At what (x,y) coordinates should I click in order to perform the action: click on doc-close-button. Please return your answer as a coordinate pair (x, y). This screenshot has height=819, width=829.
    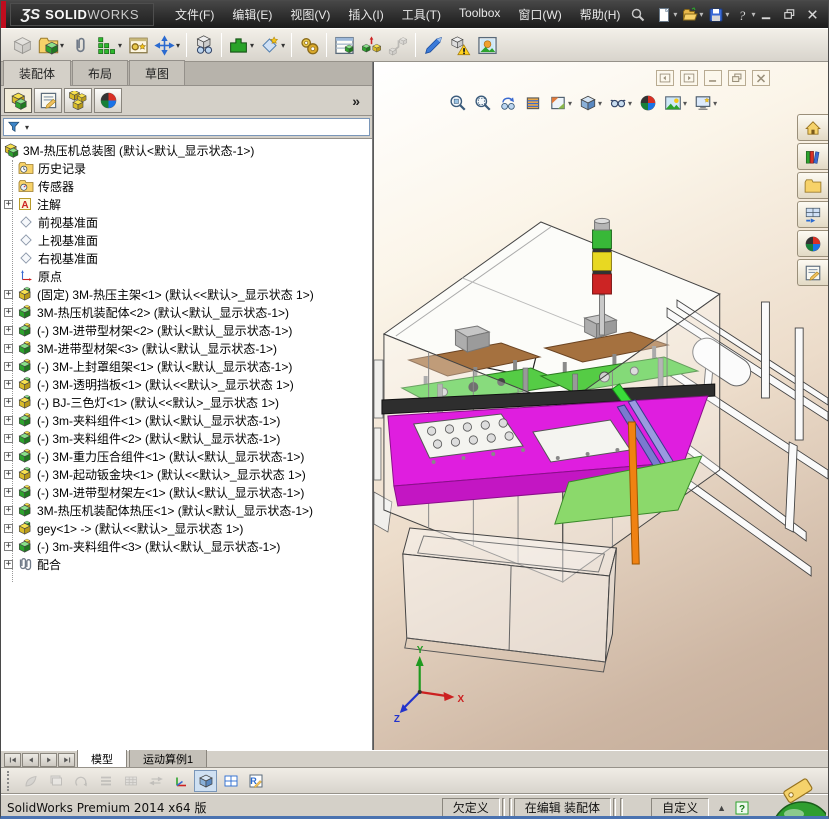
    Looking at the image, I should click on (761, 78).